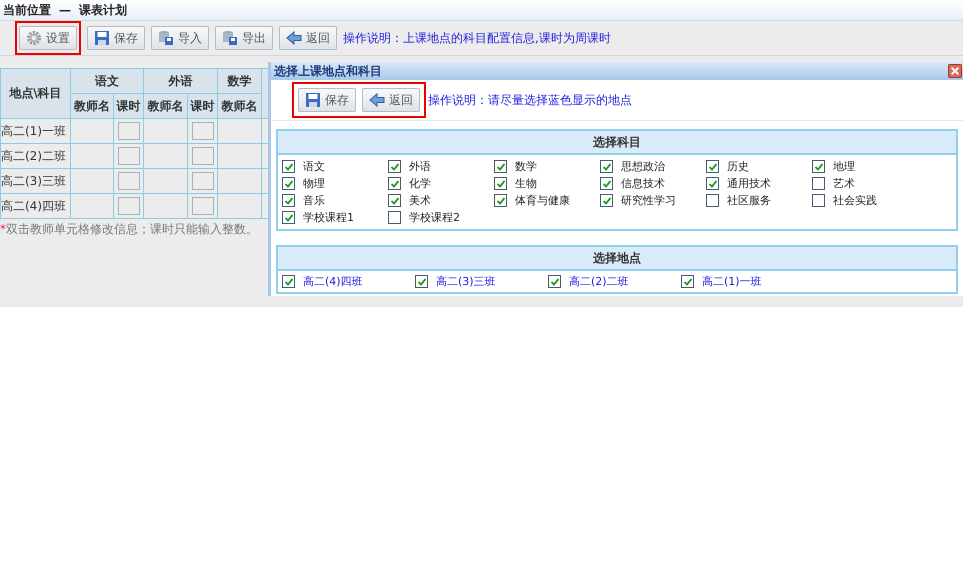 This screenshot has width=963, height=584. I want to click on subject-label: 语文, so click(314, 166).